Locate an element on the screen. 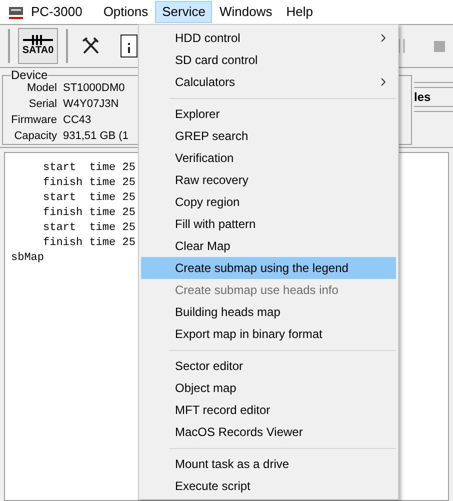  menu-option: Verification is located at coordinates (268, 158).